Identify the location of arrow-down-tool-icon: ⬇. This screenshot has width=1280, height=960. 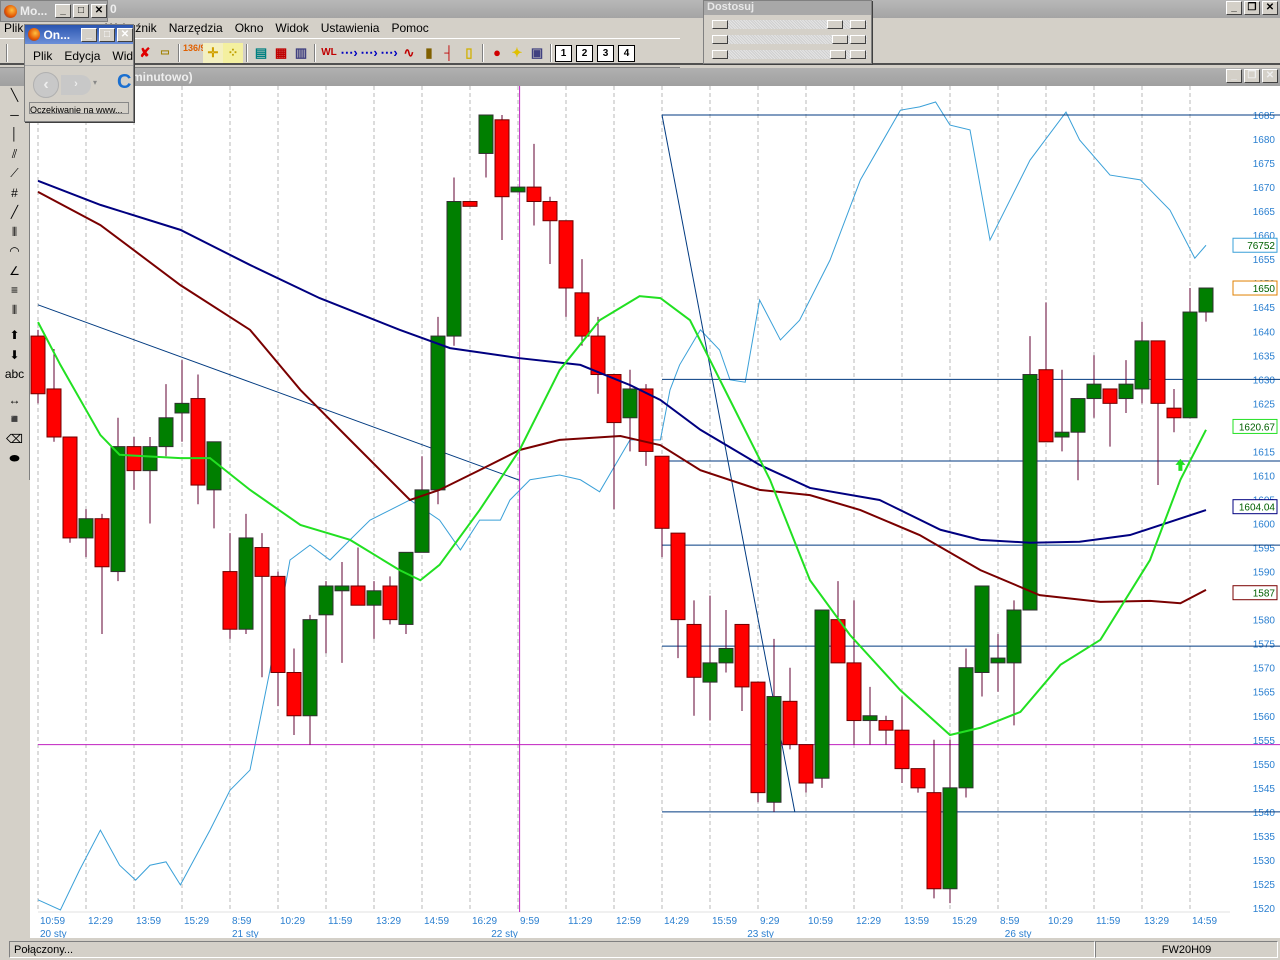
(14, 356).